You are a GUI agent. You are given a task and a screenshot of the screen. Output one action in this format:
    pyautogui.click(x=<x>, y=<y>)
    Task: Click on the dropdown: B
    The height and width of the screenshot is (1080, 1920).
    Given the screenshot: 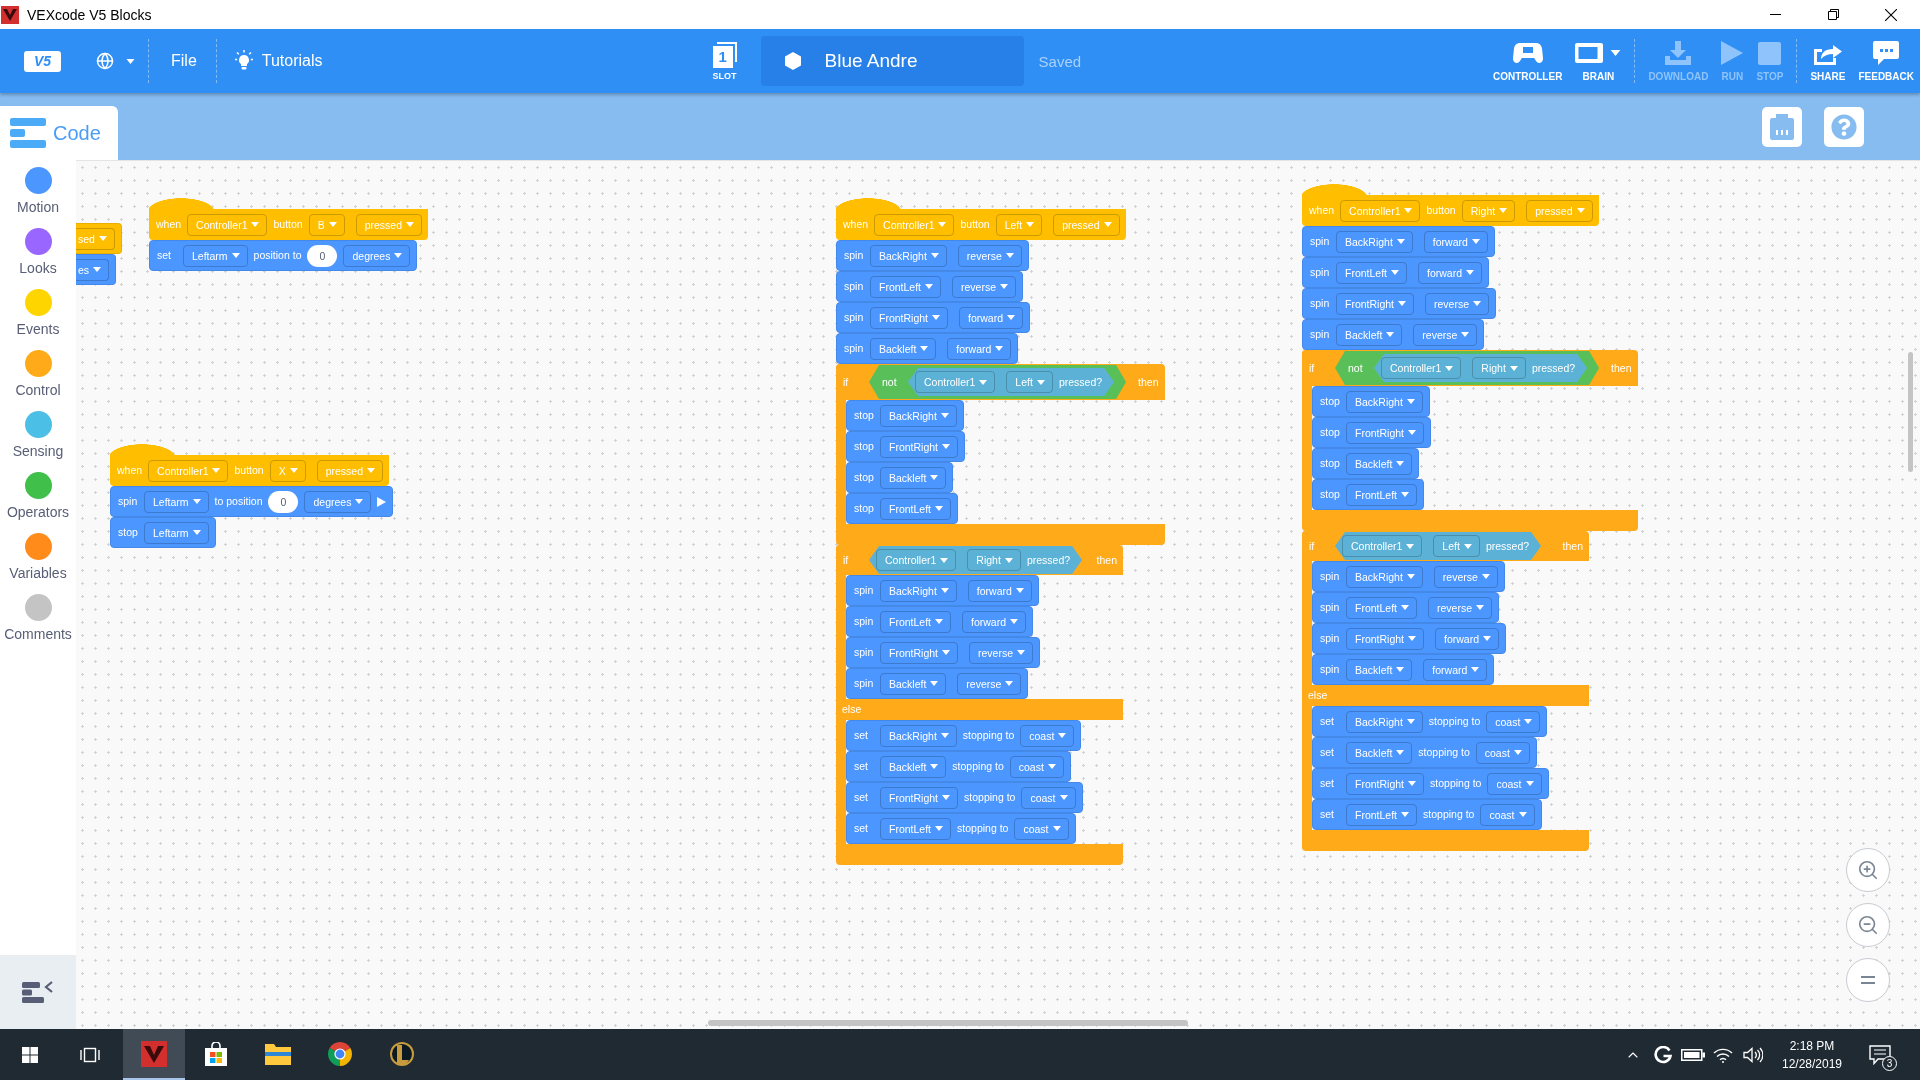 What is the action you would take?
    pyautogui.click(x=326, y=224)
    